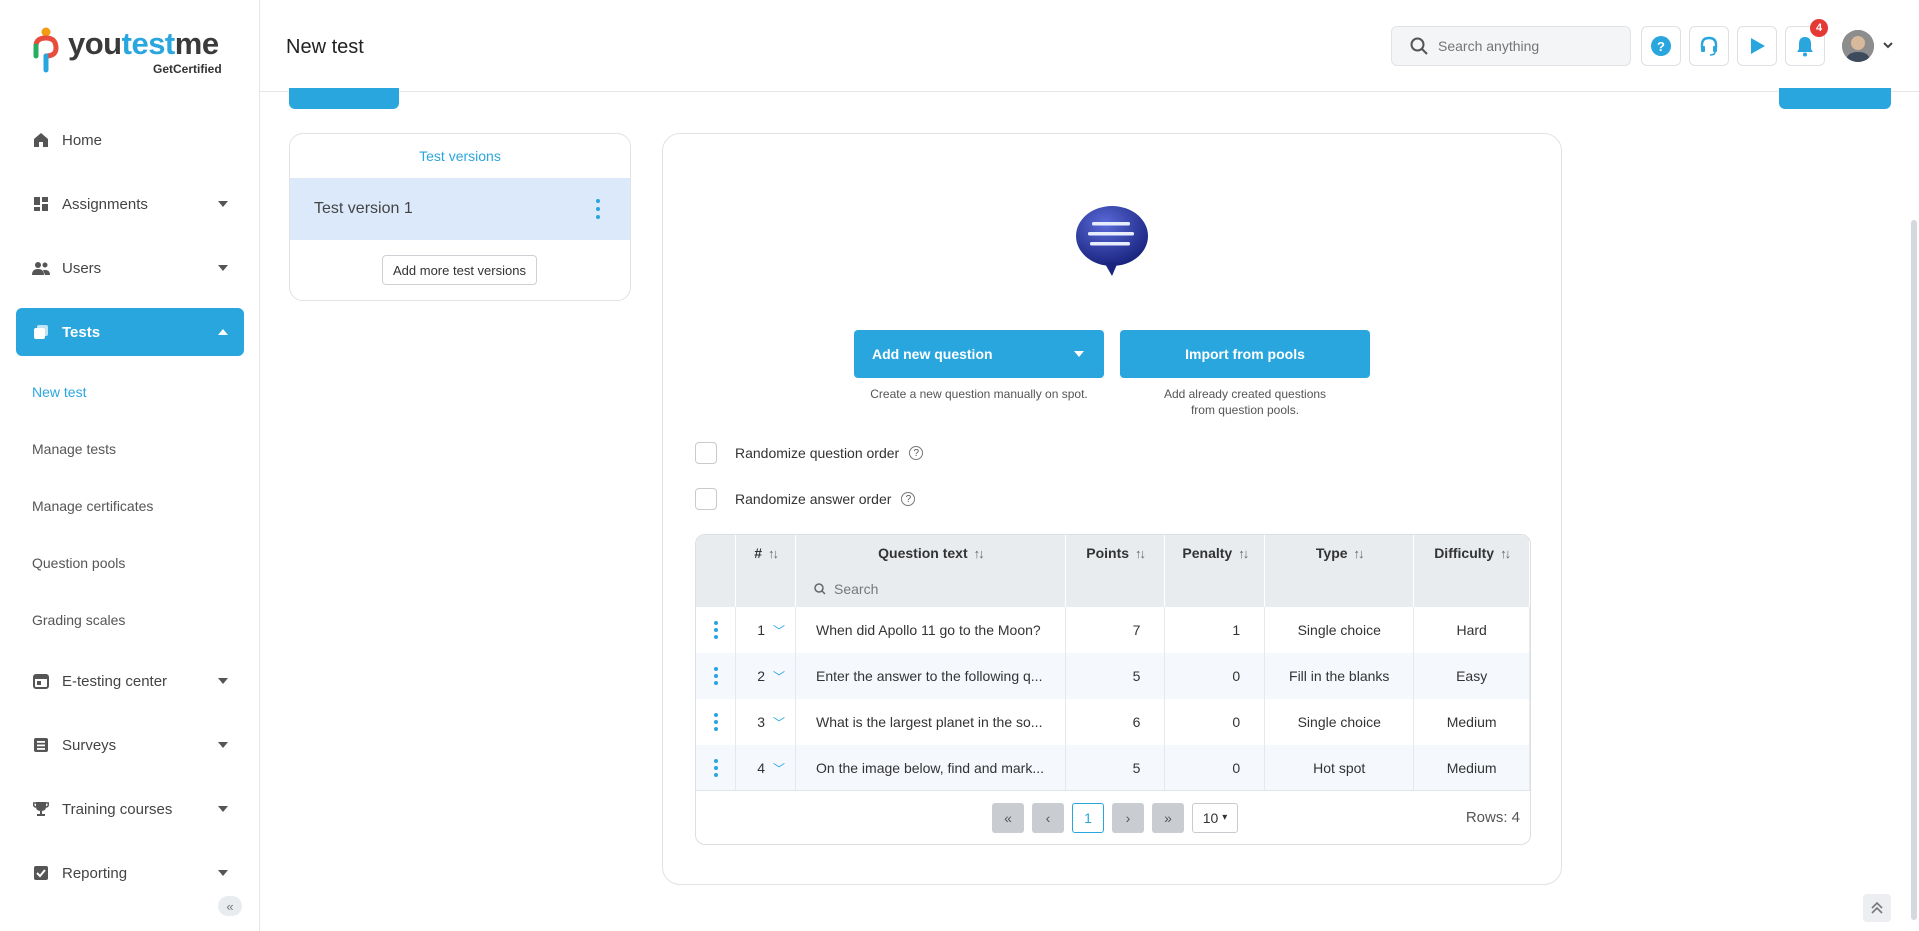 Image resolution: width=1919 pixels, height=931 pixels. Describe the element at coordinates (41, 140) in the screenshot. I see `home-icon` at that location.